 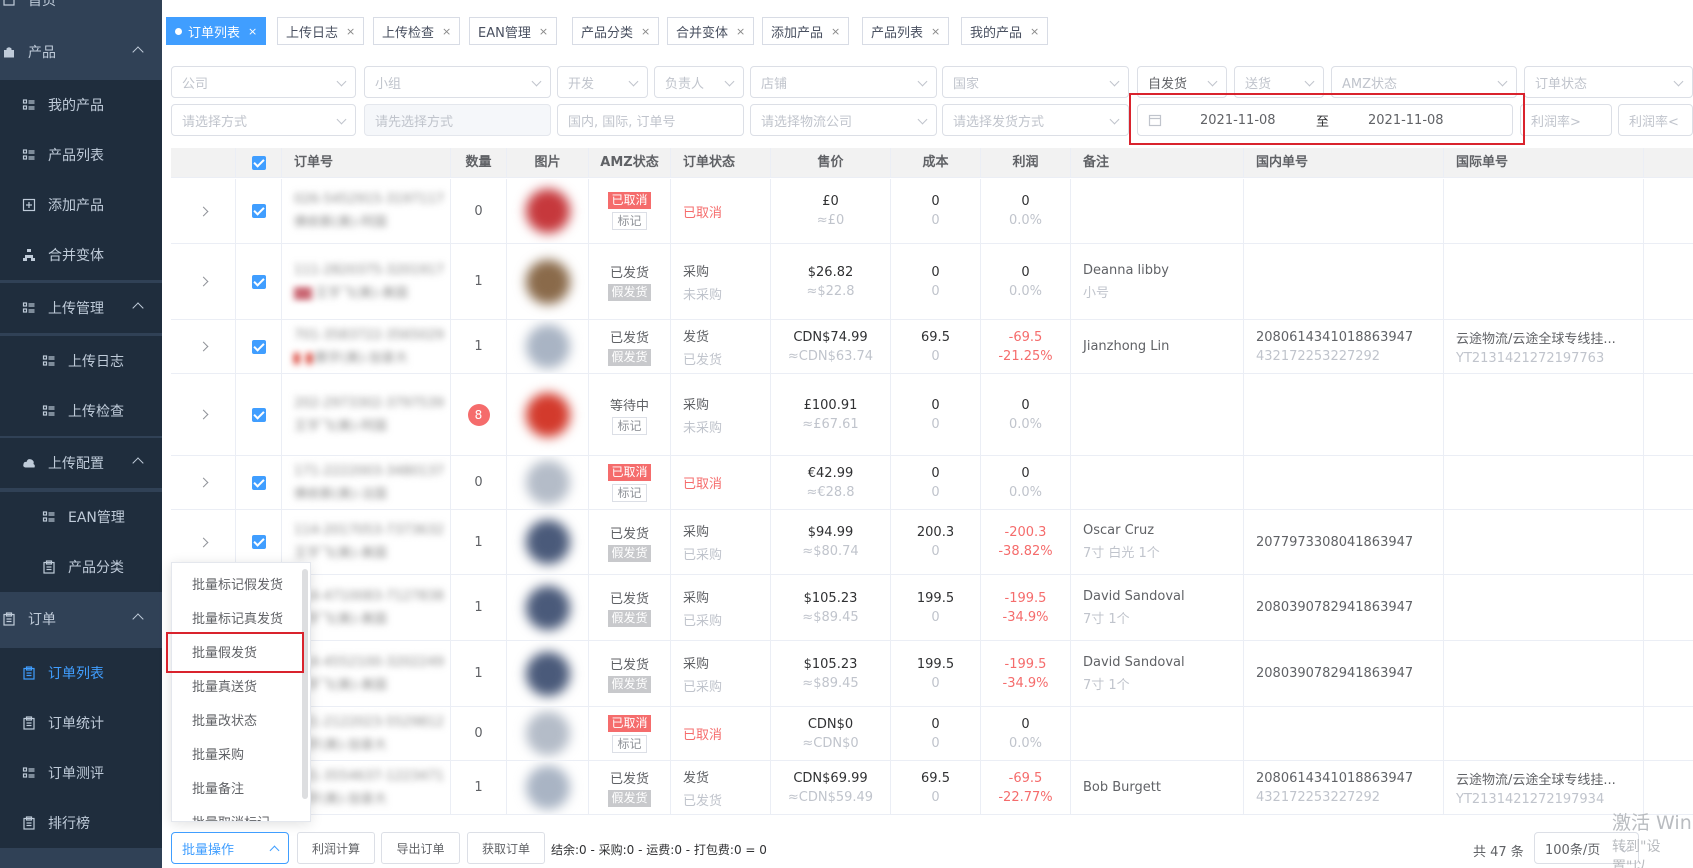 What do you see at coordinates (336, 848) in the screenshot?
I see `profit-calc-button: 利润计算` at bounding box center [336, 848].